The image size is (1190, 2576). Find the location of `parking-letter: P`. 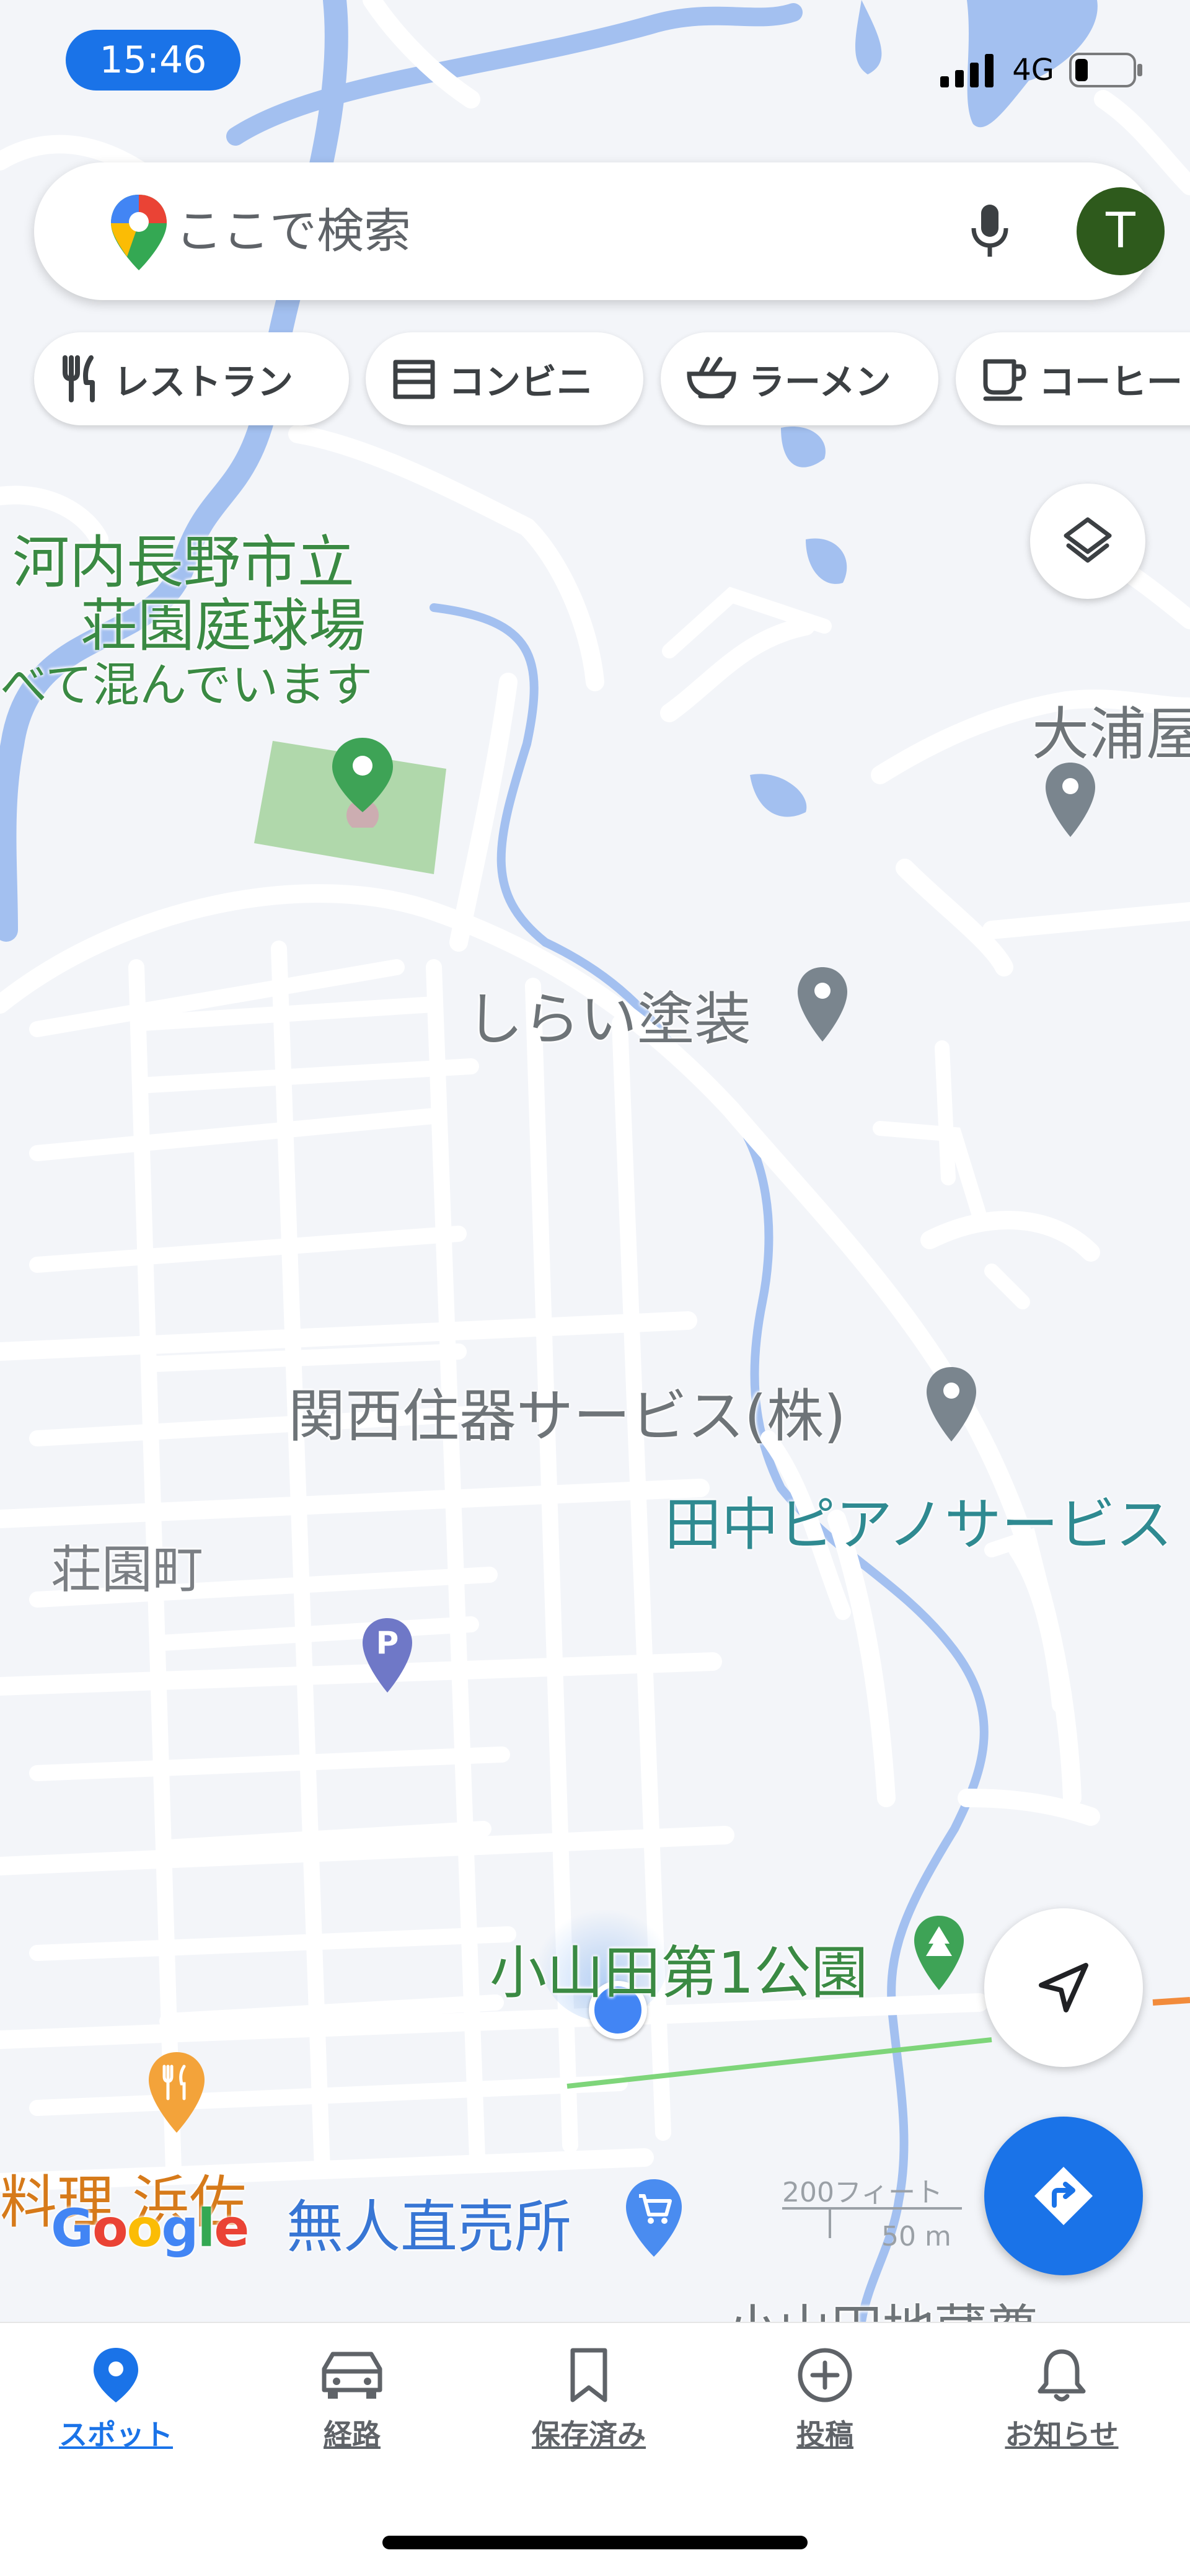

parking-letter: P is located at coordinates (387, 1643).